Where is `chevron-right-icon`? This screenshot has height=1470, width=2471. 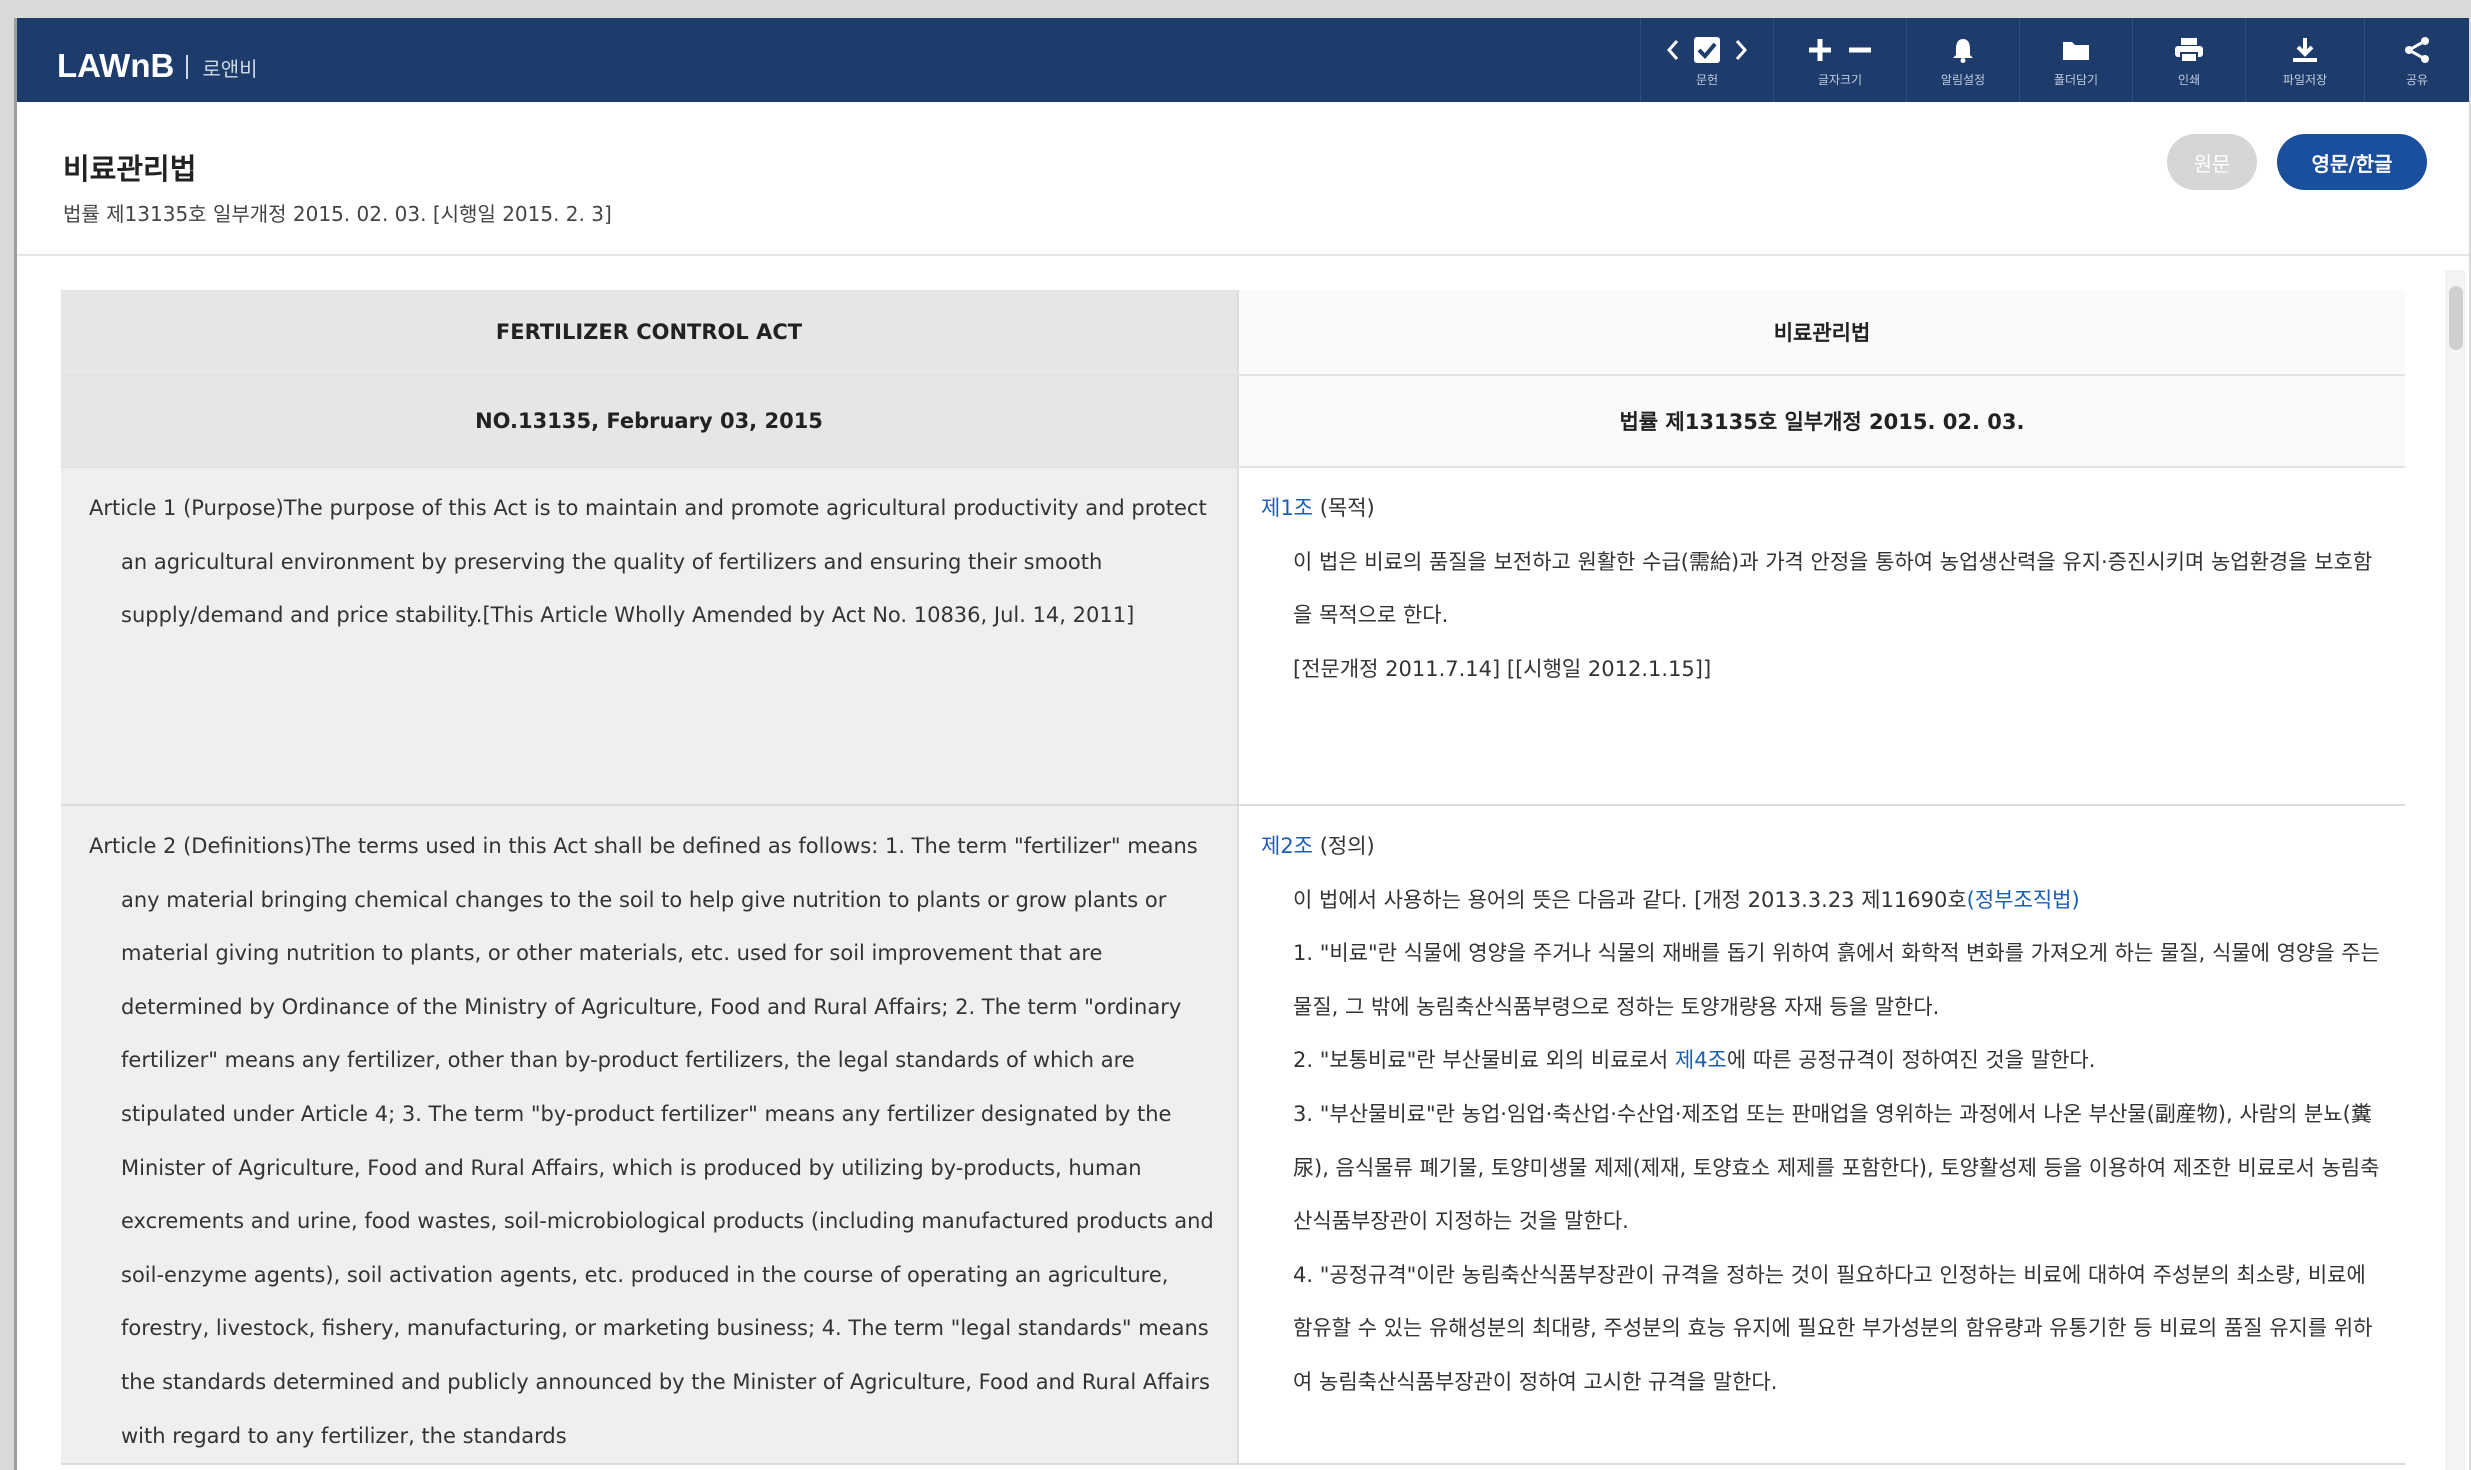
chevron-right-icon is located at coordinates (1741, 50).